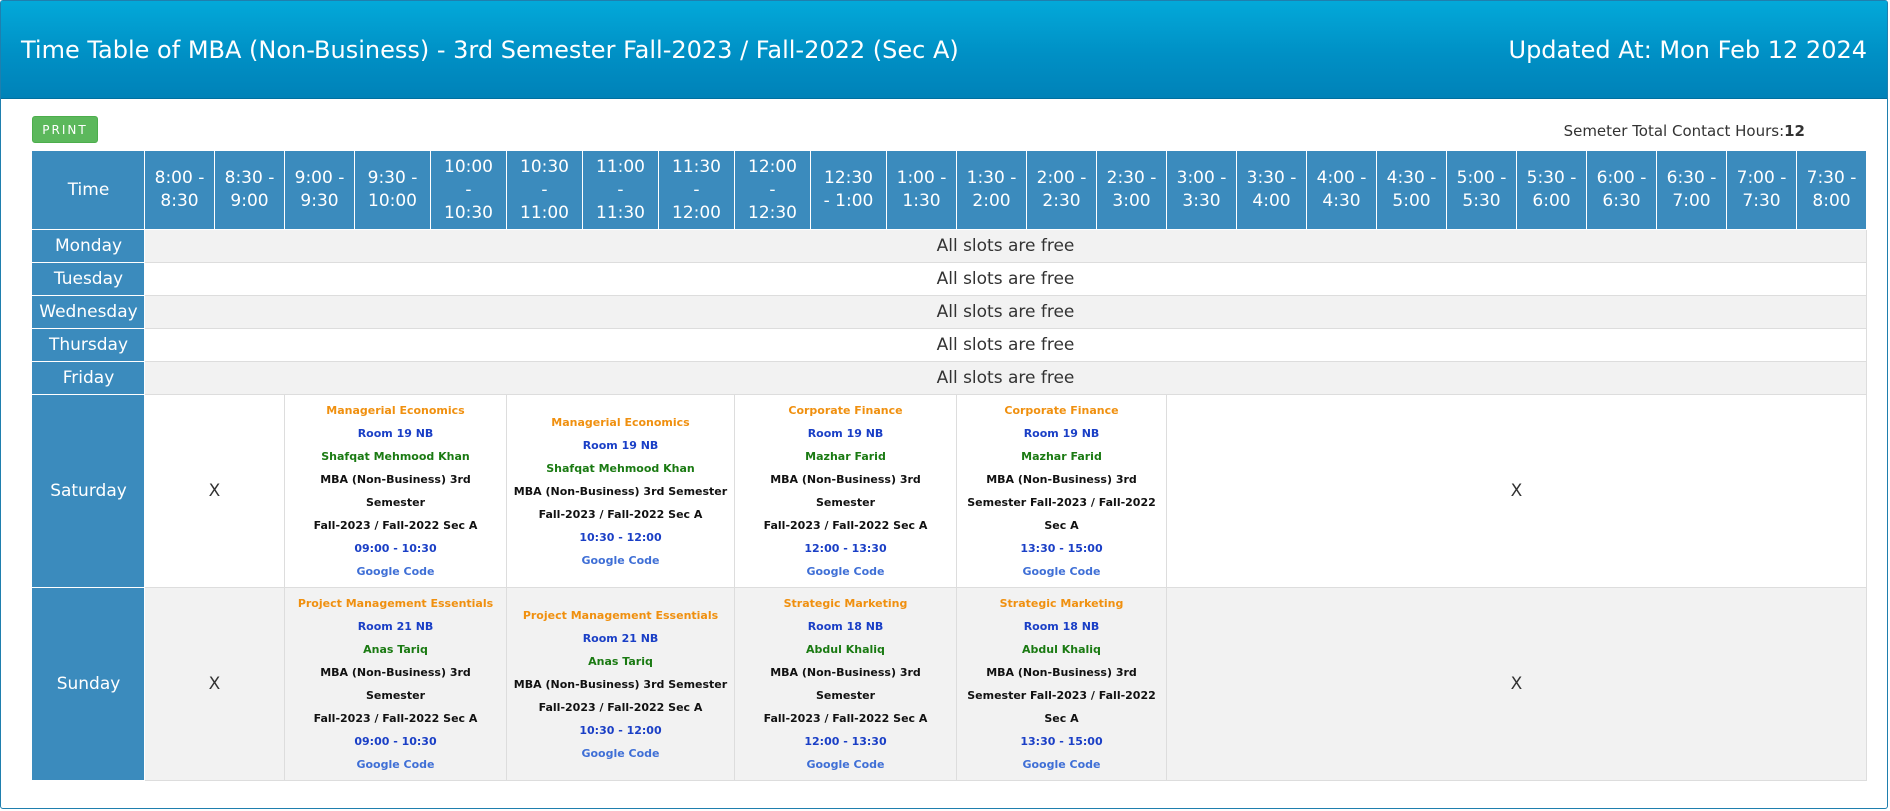  What do you see at coordinates (1341, 201) in the screenshot?
I see `time-slot-line: 4:30` at bounding box center [1341, 201].